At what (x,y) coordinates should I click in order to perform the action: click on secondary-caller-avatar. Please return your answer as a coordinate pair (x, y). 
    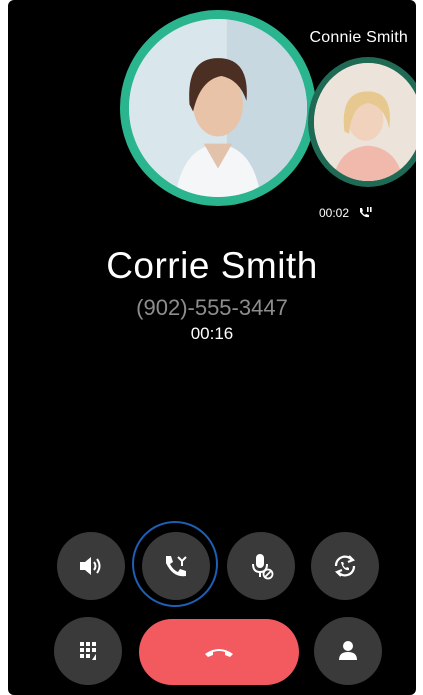
    Looking at the image, I should click on (362, 122).